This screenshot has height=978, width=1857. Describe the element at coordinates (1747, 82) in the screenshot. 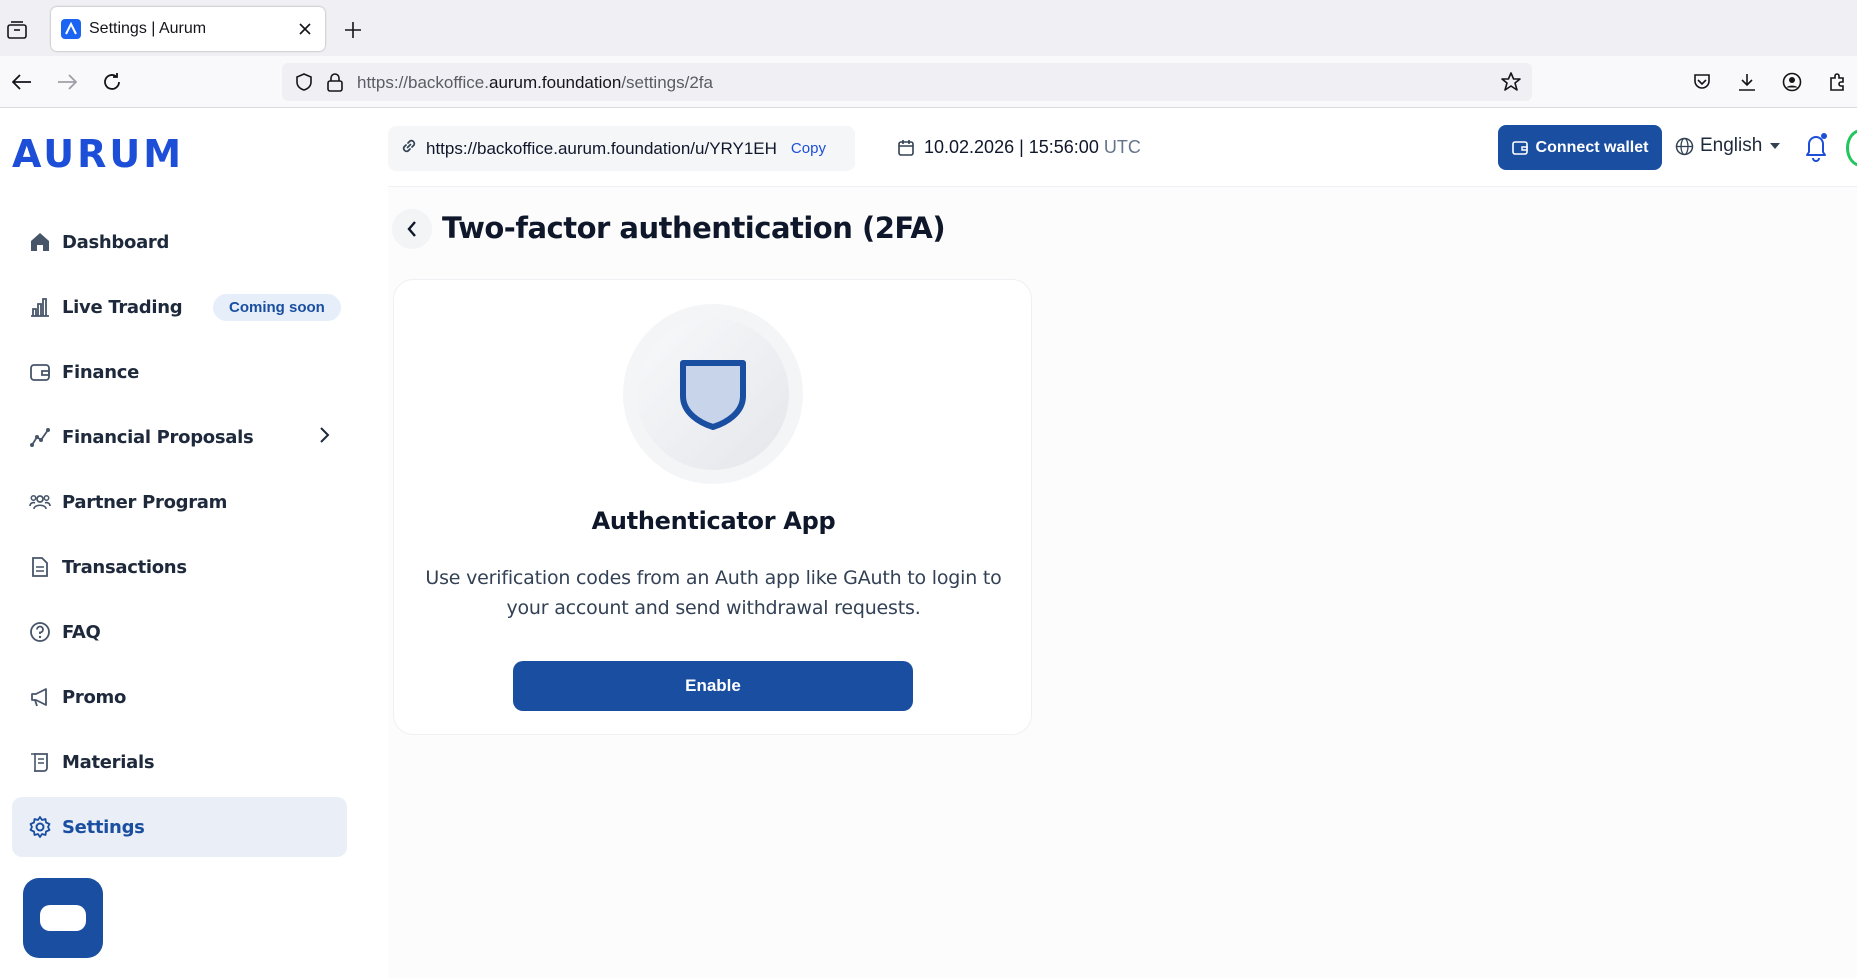

I see `download-icon` at that location.